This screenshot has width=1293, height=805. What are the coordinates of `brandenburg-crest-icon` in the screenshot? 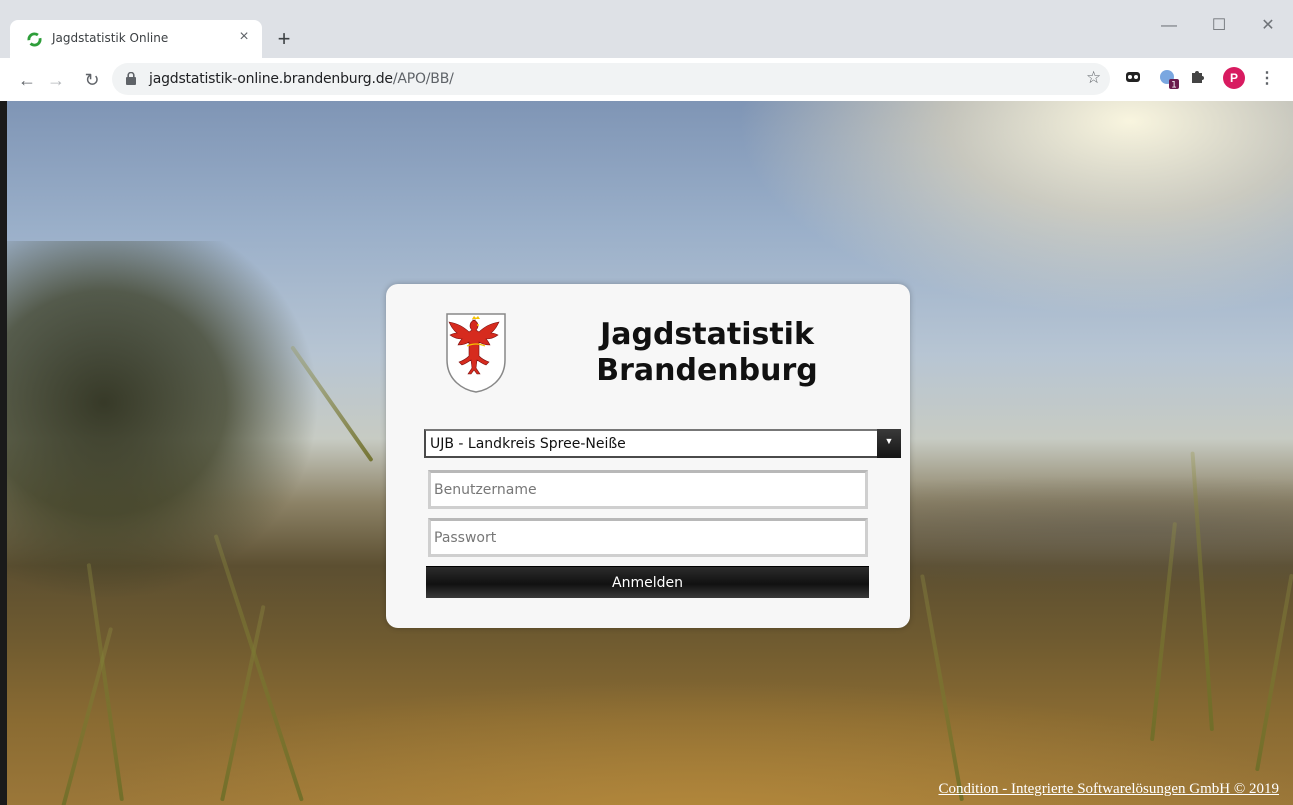 It's located at (476, 353).